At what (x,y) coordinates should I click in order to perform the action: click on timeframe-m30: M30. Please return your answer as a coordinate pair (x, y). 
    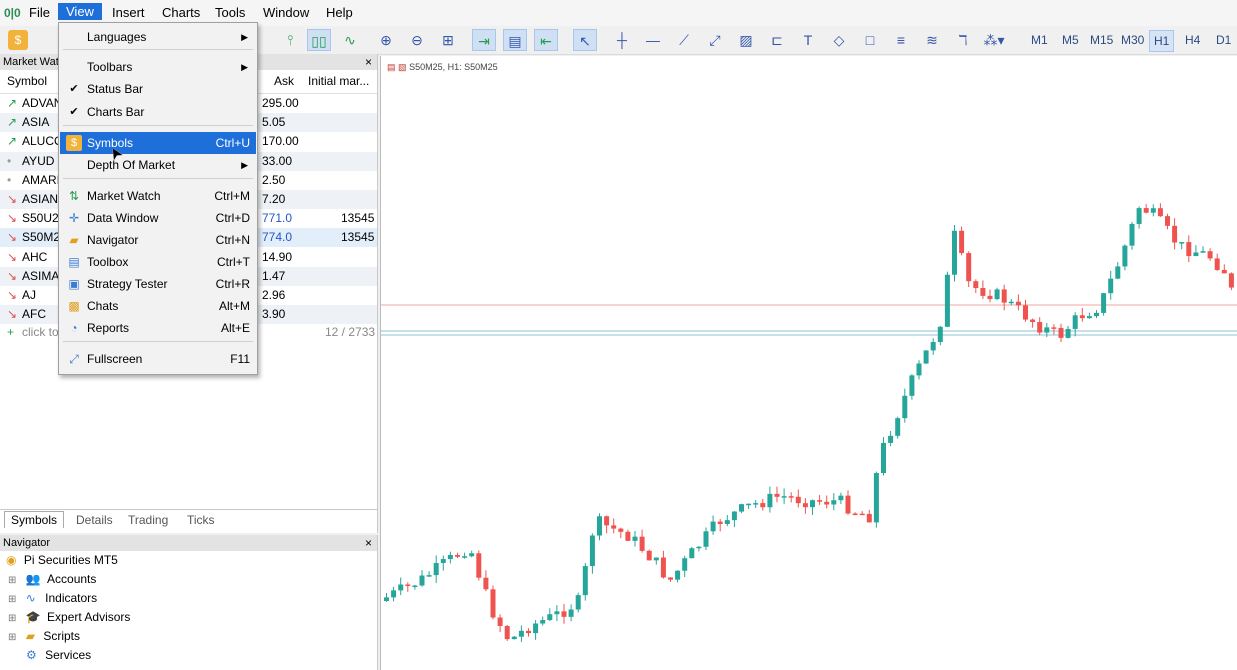
    Looking at the image, I should click on (1132, 40).